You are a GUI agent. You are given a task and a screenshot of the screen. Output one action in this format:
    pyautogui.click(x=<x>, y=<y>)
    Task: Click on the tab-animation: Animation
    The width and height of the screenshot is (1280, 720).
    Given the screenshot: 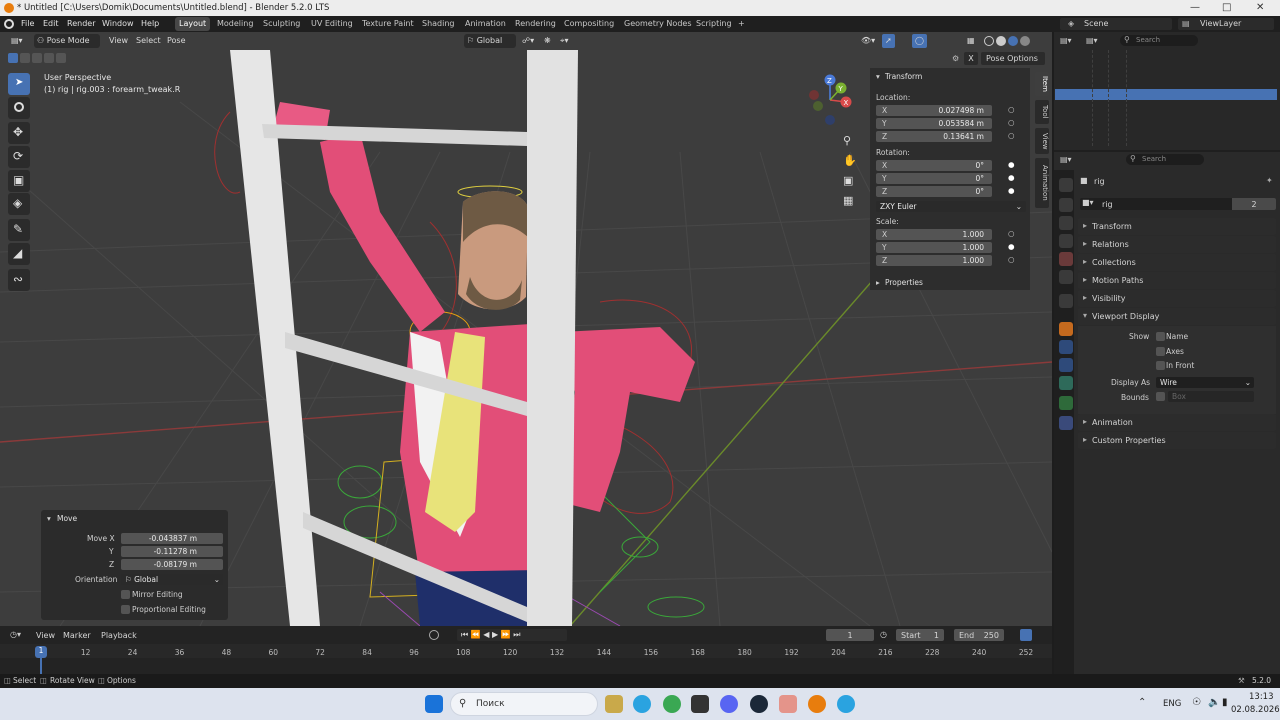 What is the action you would take?
    pyautogui.click(x=485, y=24)
    